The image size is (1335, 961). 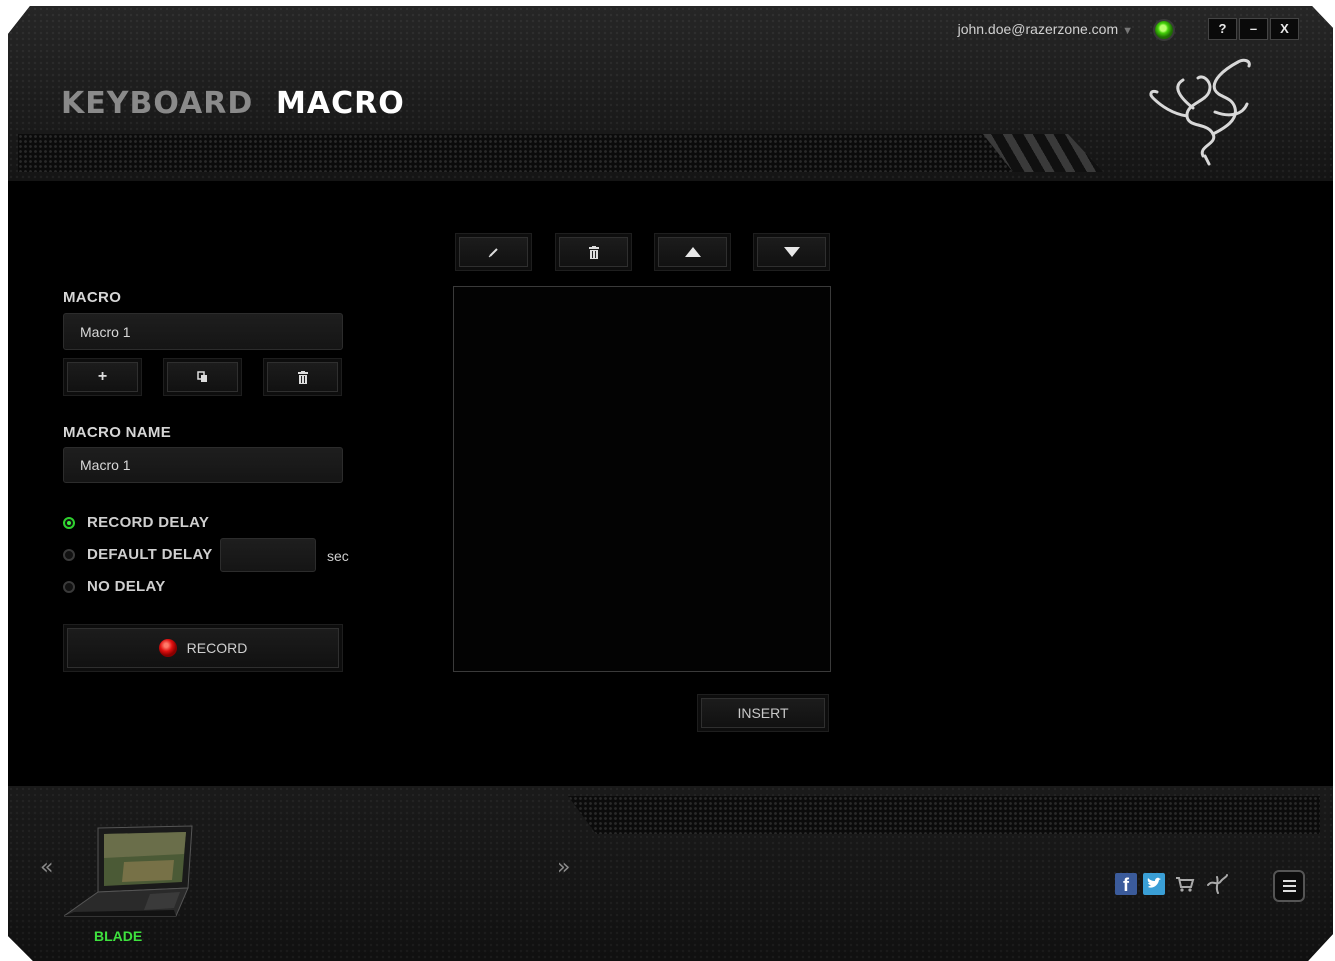 I want to click on move-up-icon, so click(x=692, y=252).